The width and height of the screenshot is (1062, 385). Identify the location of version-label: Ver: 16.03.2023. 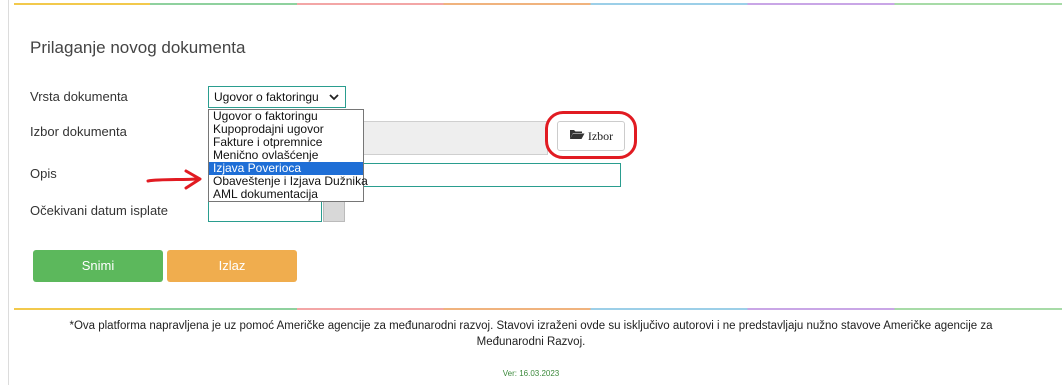
(531, 373).